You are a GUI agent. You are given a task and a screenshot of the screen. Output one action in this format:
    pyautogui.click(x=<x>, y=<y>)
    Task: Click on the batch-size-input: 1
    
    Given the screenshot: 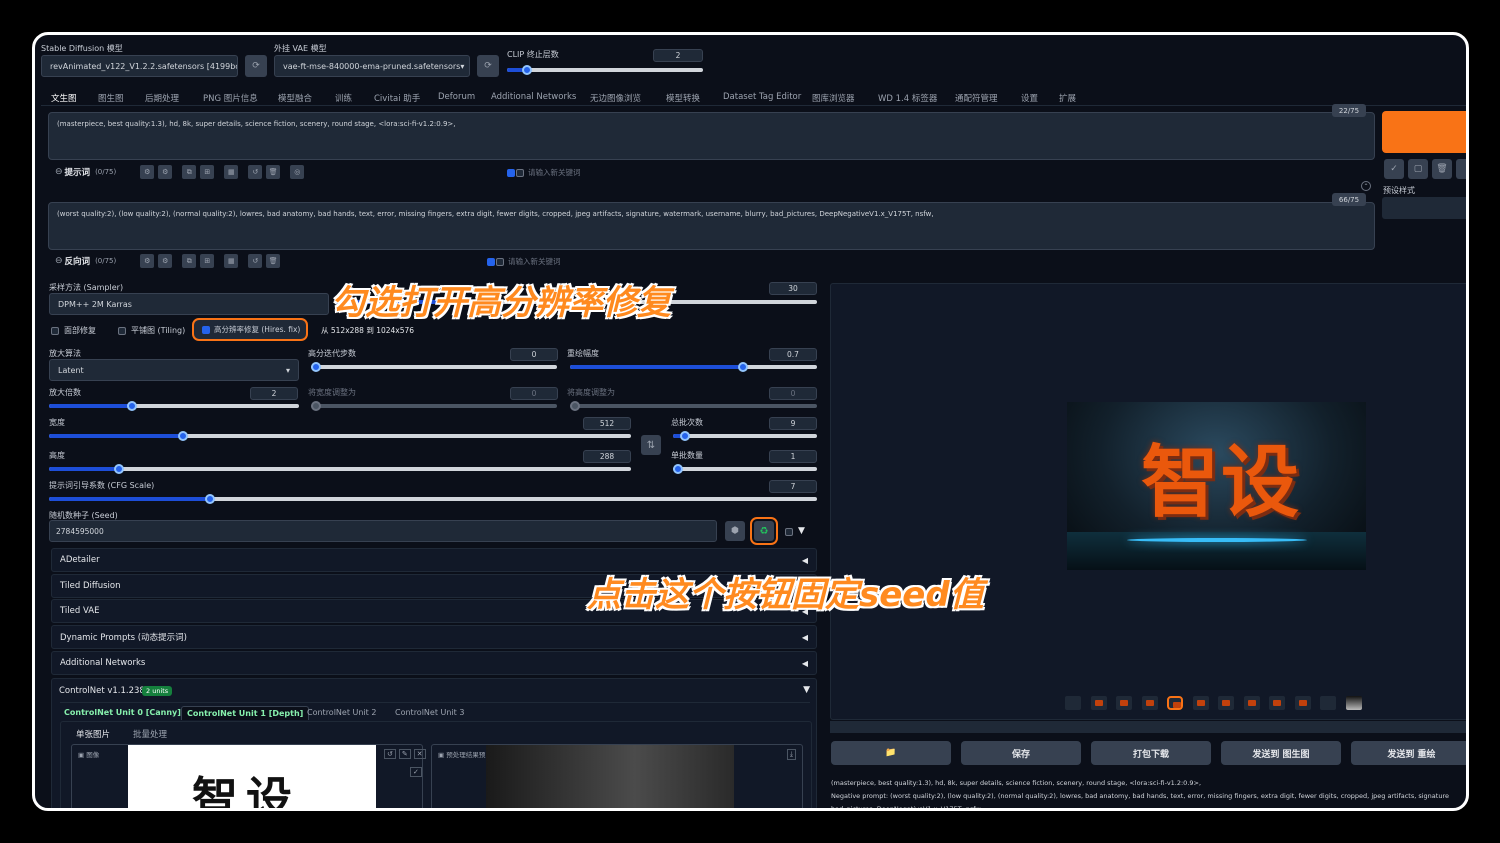 What is the action you would take?
    pyautogui.click(x=793, y=456)
    